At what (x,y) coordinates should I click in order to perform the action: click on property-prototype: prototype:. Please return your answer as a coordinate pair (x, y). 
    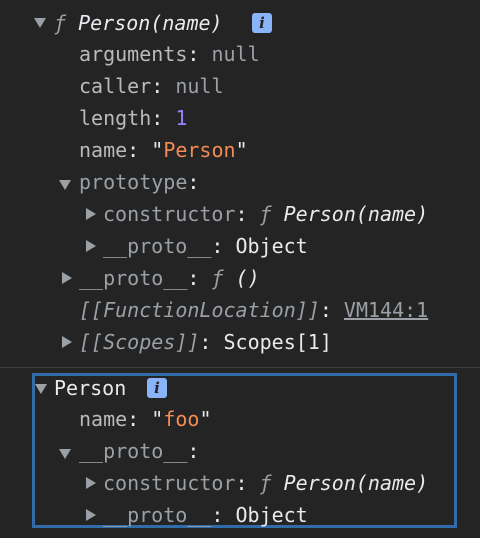
    Looking at the image, I should click on (139, 182).